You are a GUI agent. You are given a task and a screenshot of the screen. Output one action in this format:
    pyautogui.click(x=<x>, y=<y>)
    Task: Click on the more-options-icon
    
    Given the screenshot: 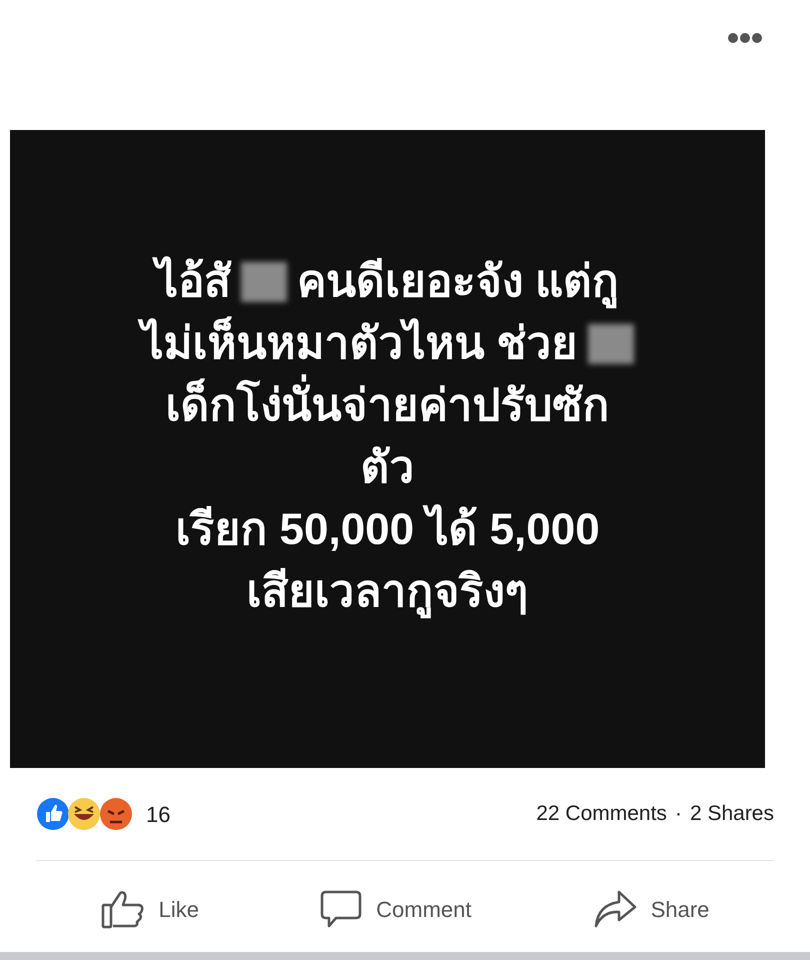 What is the action you would take?
    pyautogui.click(x=745, y=38)
    